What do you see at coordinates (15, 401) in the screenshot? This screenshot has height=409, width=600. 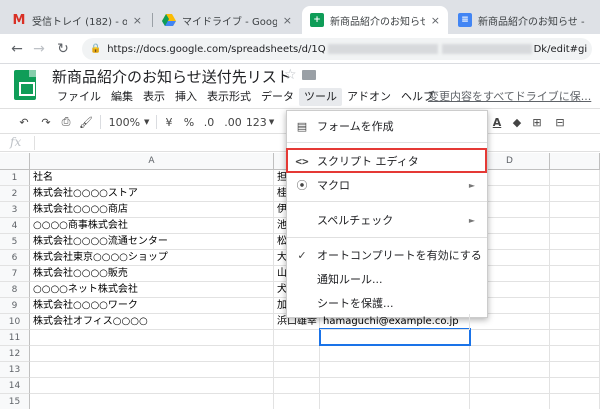 I see `row-header: 15` at bounding box center [15, 401].